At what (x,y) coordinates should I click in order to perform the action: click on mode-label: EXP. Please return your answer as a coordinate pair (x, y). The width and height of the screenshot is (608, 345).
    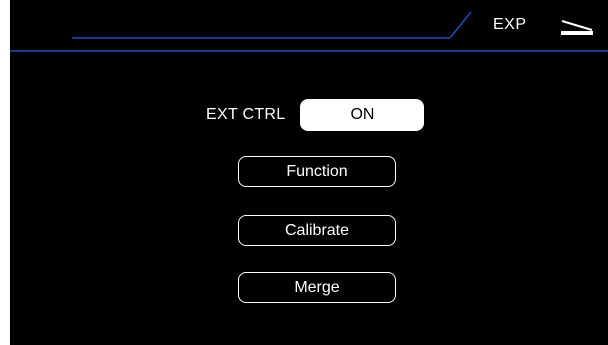
    Looking at the image, I should click on (510, 24).